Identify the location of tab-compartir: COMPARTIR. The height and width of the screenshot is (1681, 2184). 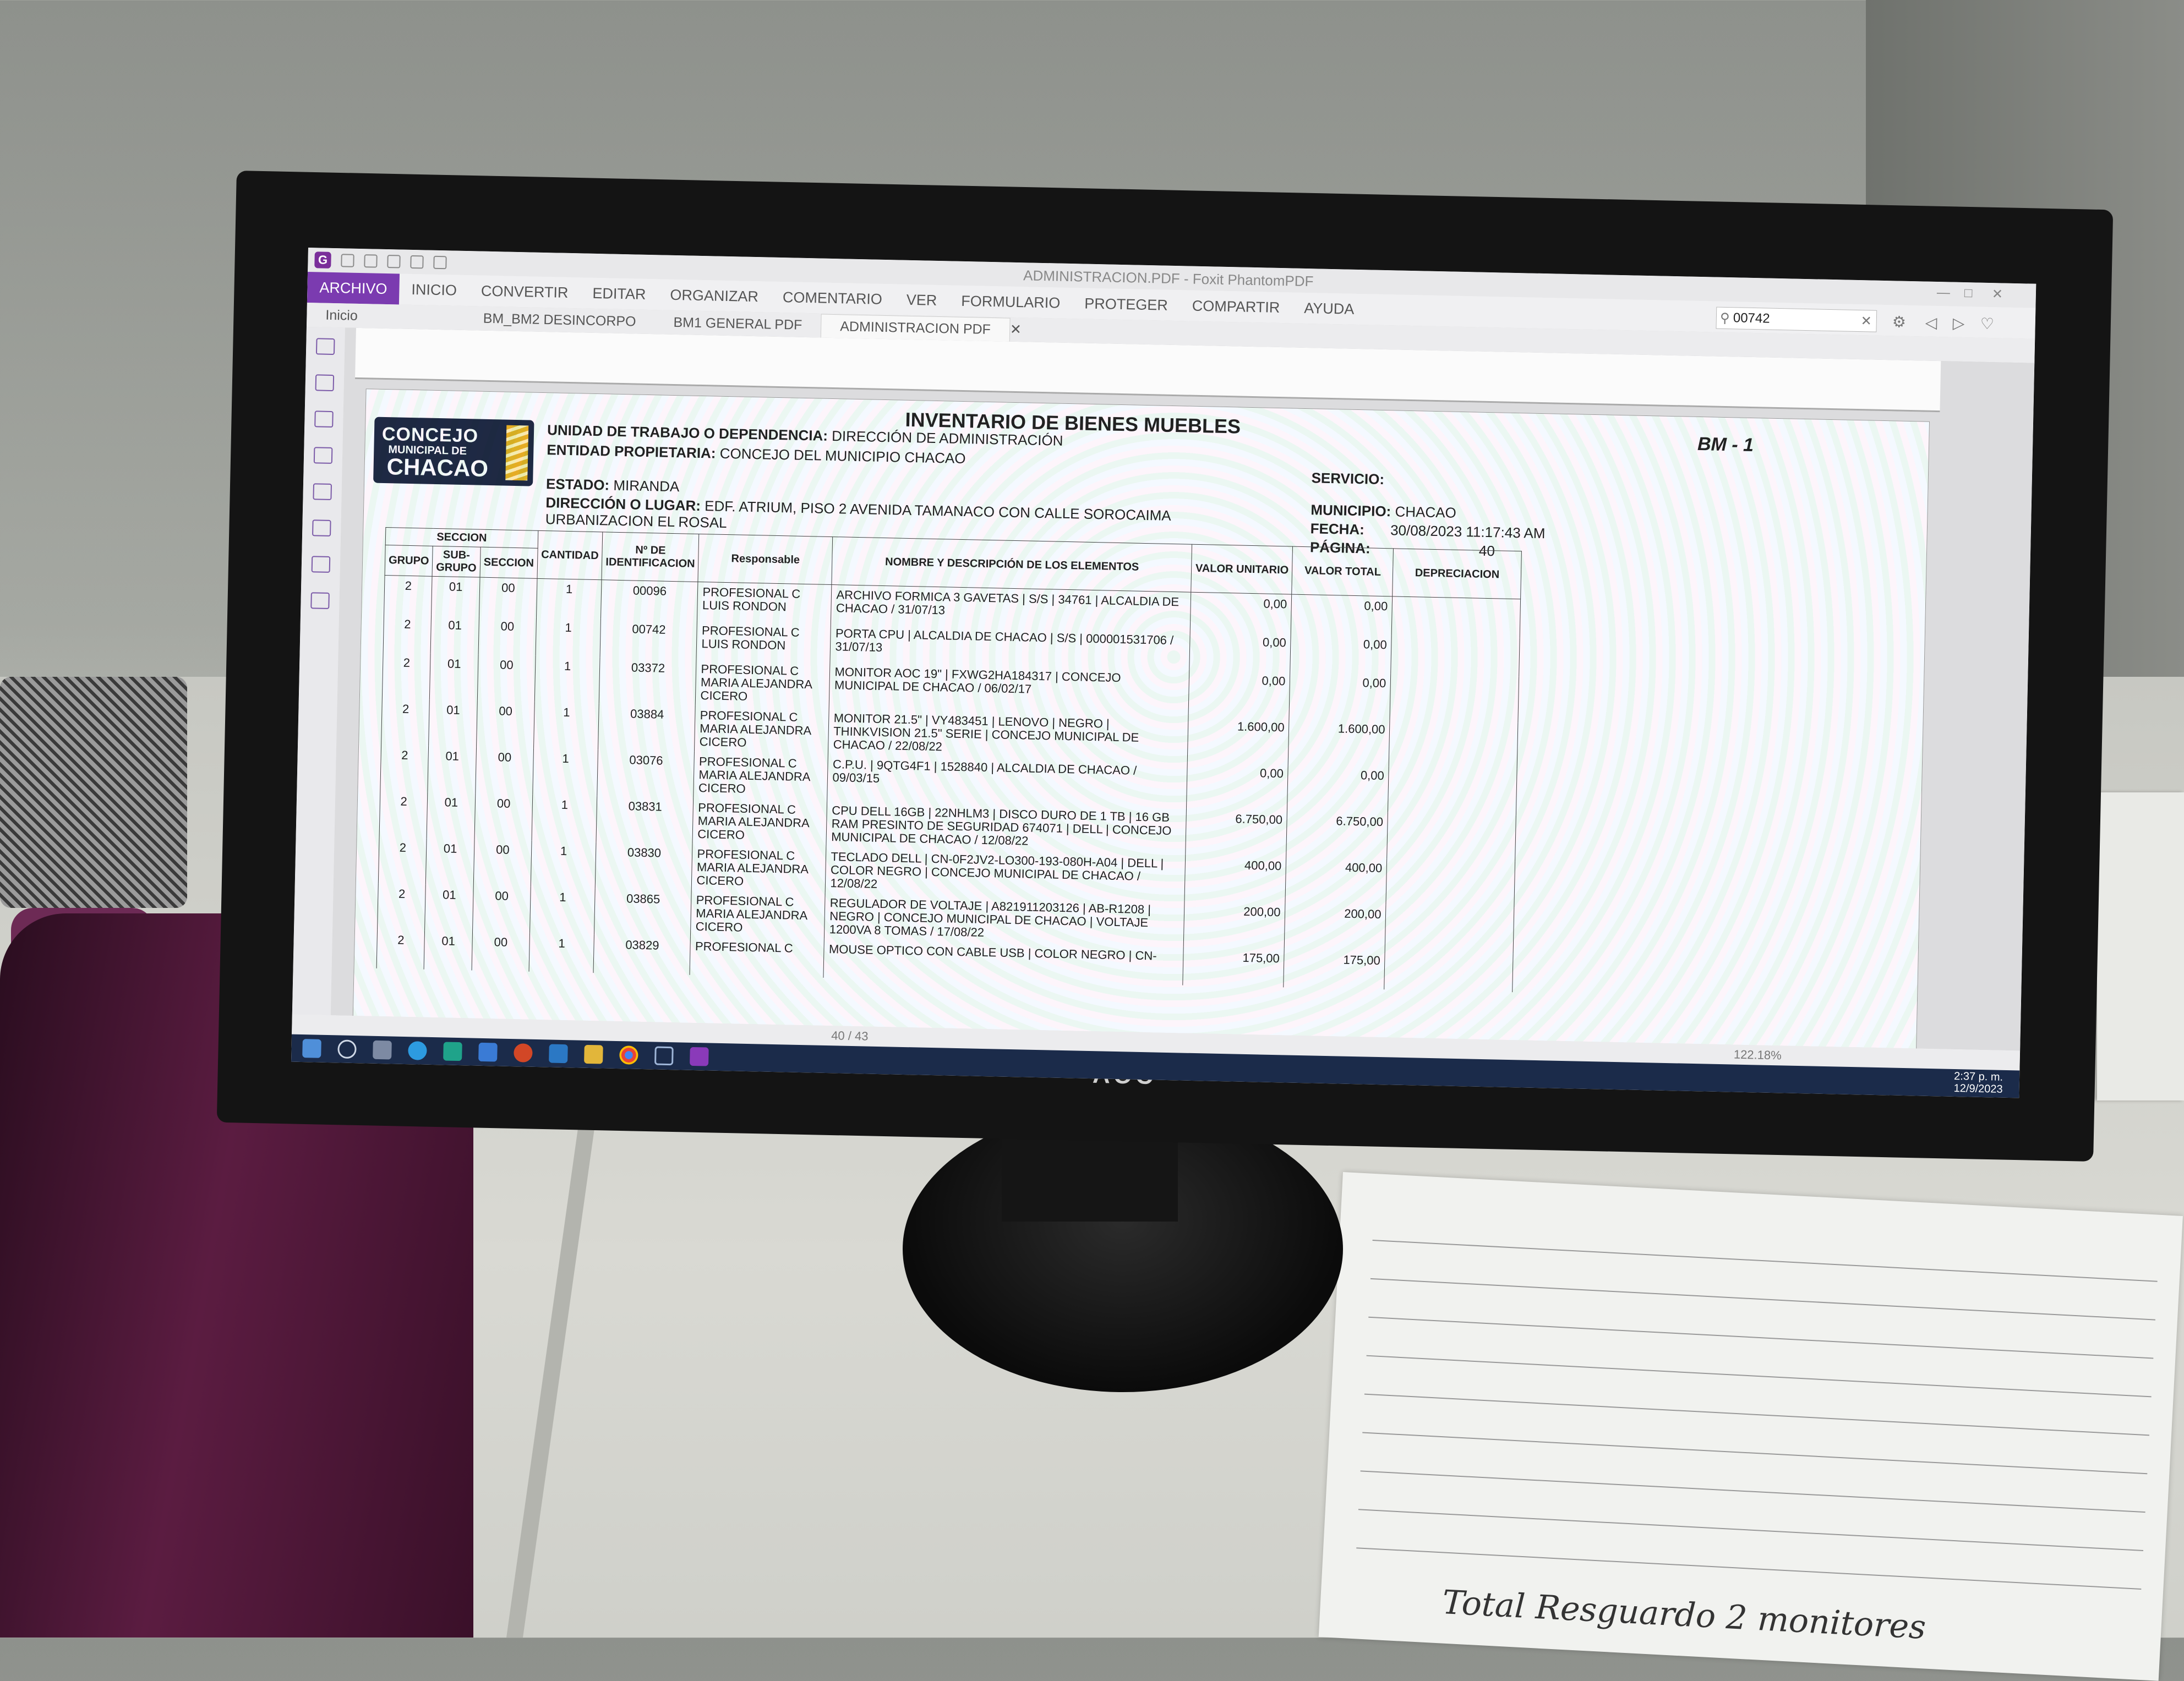
(1236, 306).